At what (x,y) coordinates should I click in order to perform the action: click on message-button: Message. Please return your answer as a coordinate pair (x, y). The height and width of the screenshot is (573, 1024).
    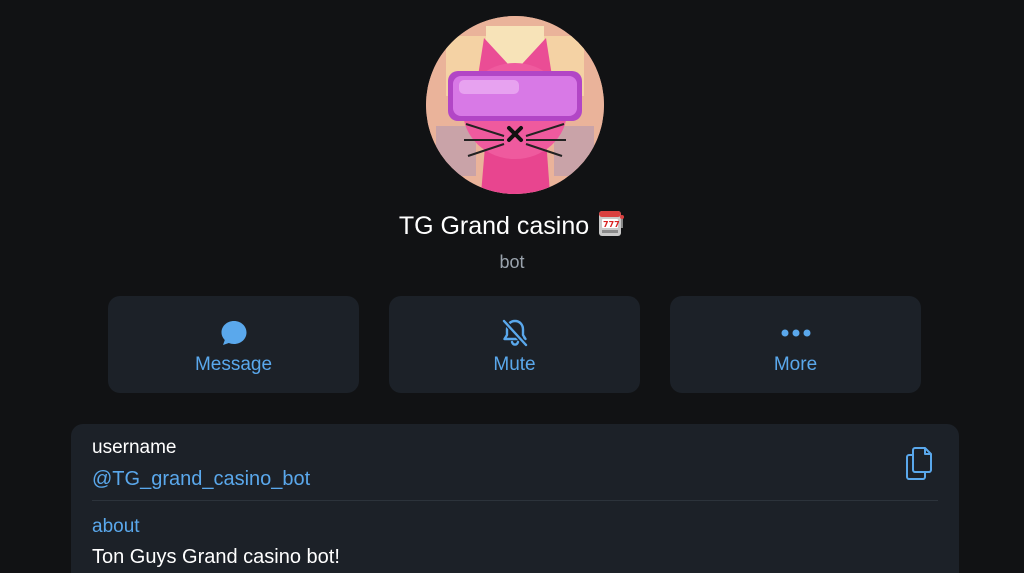
    Looking at the image, I should click on (233, 344).